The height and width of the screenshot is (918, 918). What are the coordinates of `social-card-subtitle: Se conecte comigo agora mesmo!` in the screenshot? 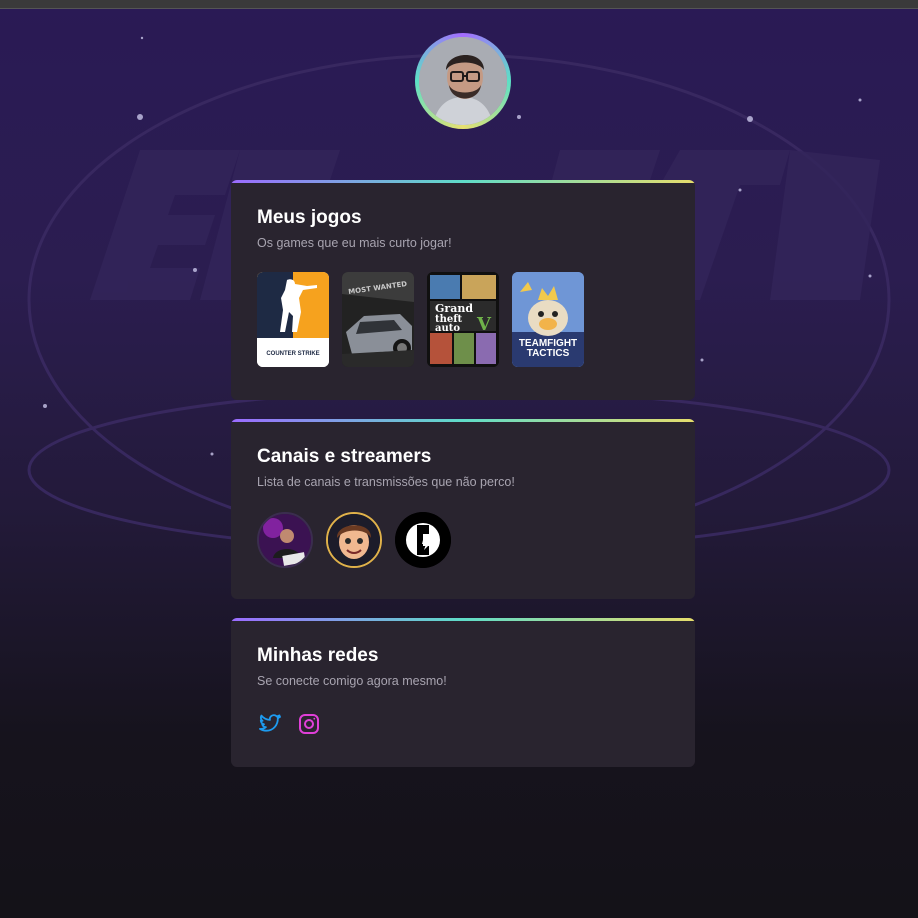 It's located at (352, 681).